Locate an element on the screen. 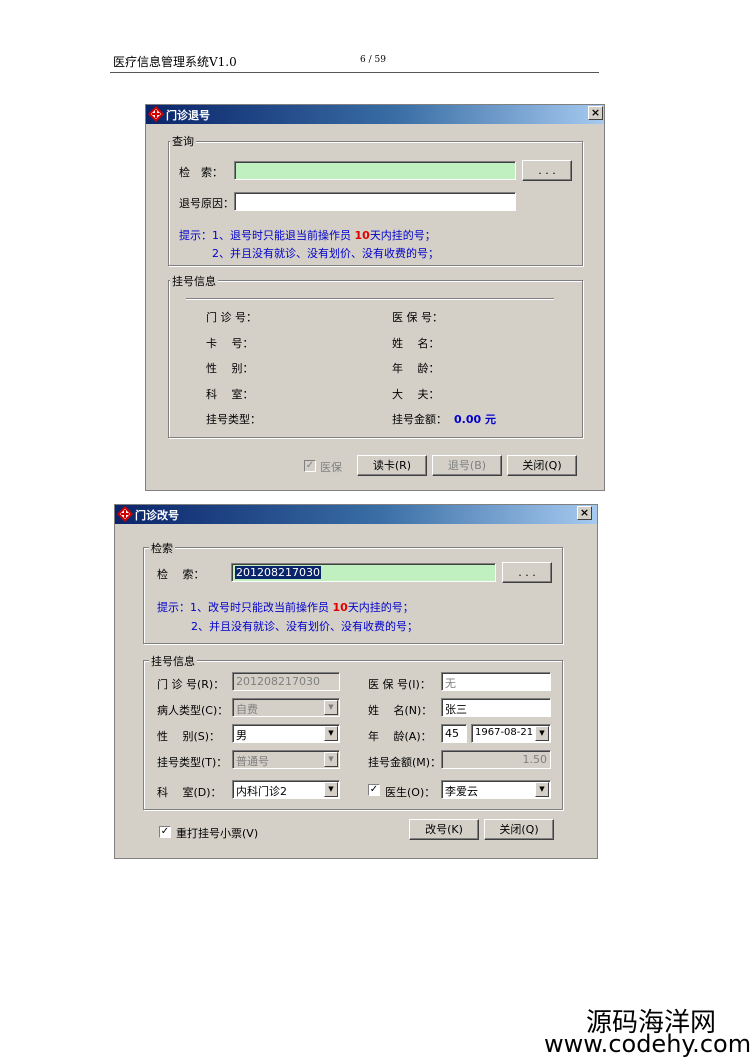 The height and width of the screenshot is (1060, 750). search-group-label: 检索 is located at coordinates (162, 548).